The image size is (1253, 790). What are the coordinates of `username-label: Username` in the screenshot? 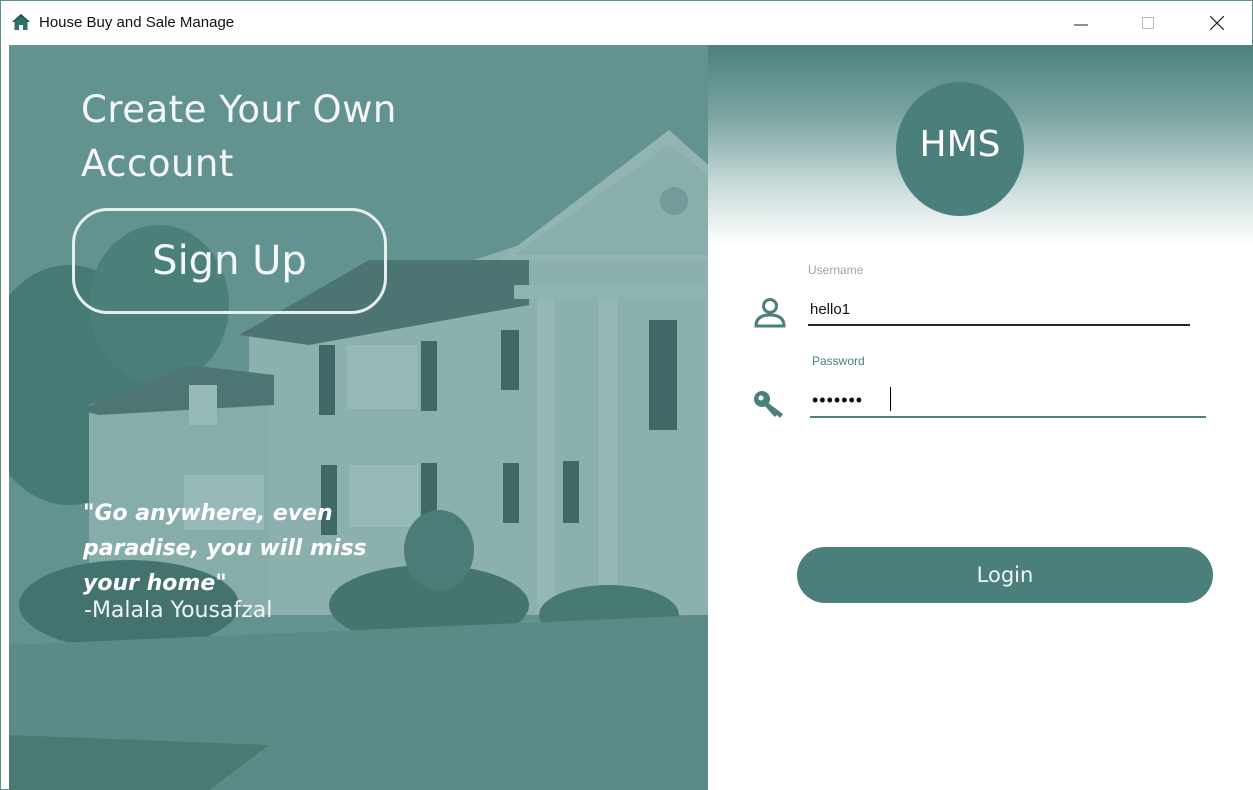 It's located at (836, 270).